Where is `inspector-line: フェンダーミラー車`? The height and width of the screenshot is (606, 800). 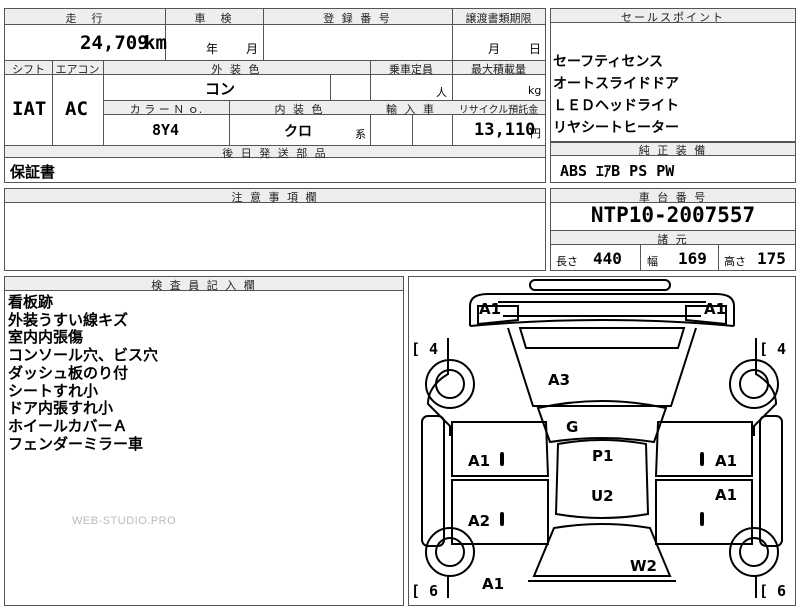 inspector-line: フェンダーミラー車 is located at coordinates (76, 443).